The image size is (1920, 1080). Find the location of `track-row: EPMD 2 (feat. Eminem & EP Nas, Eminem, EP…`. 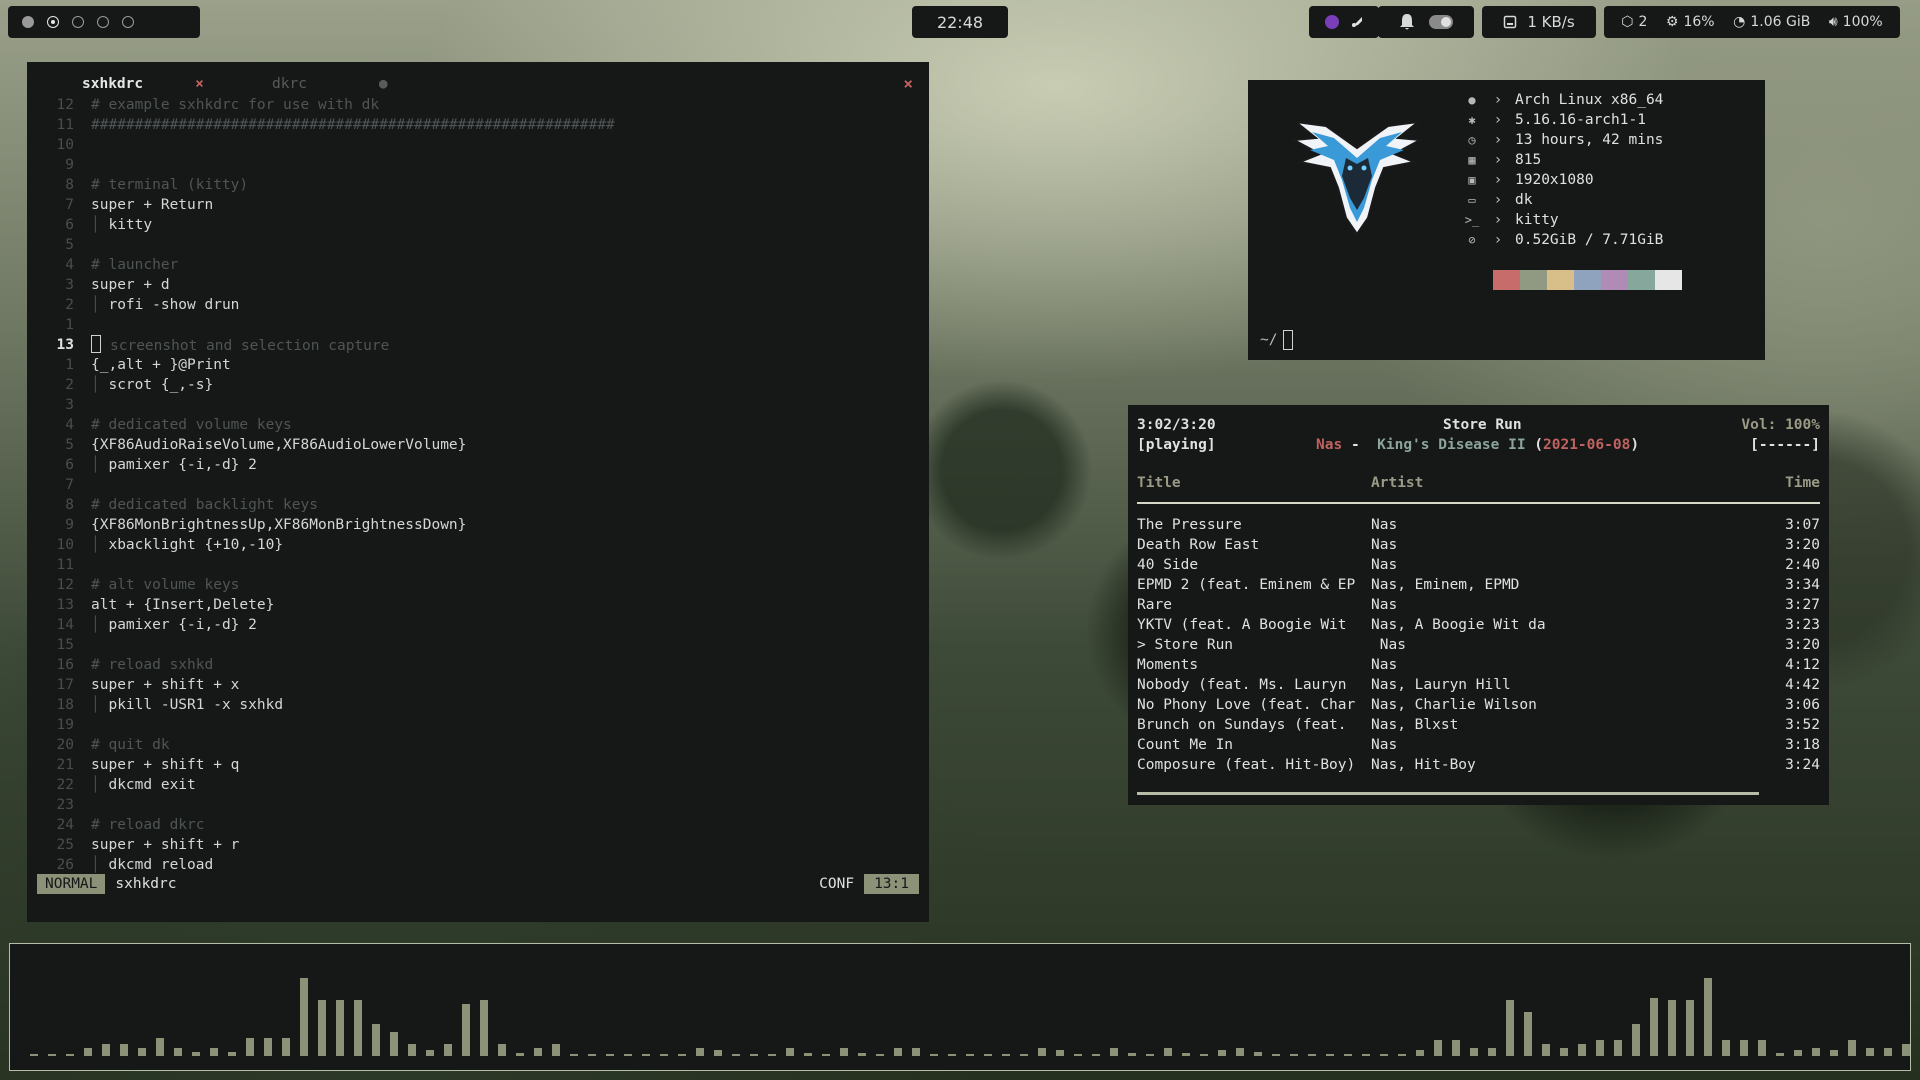

track-row: EPMD 2 (feat. Eminem & EP Nas, Eminem, EP… is located at coordinates (1478, 585).